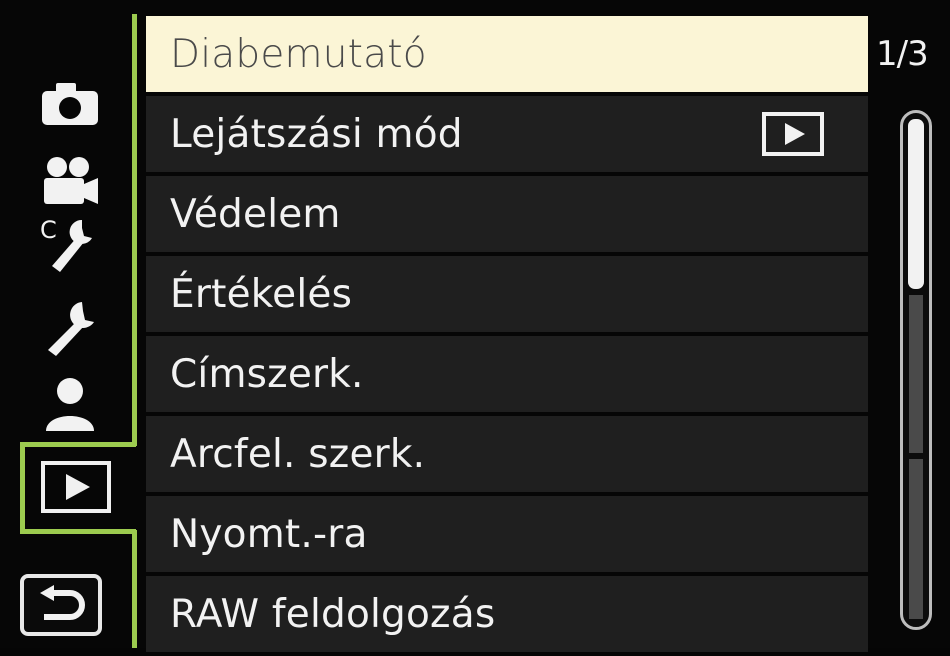 This screenshot has width=950, height=656. I want to click on sidebar-border-bottom, so click(134, 589).